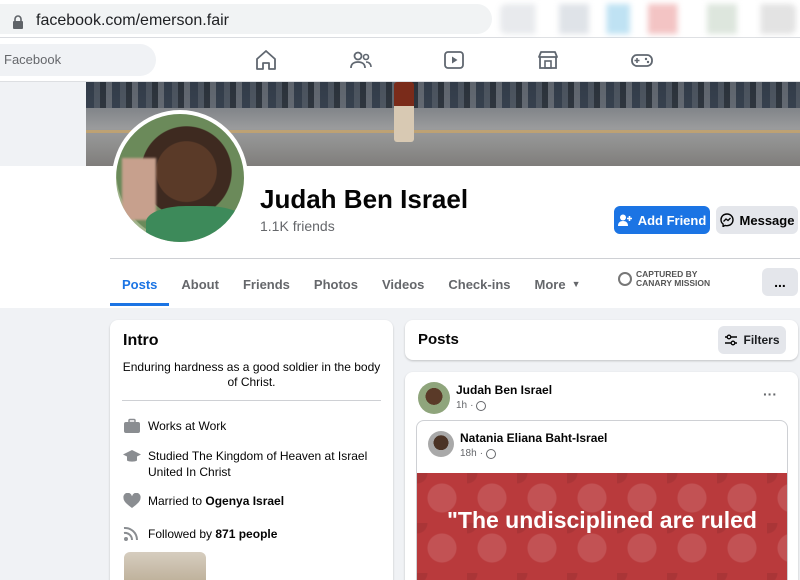  I want to click on marketplace-icon, so click(548, 60).